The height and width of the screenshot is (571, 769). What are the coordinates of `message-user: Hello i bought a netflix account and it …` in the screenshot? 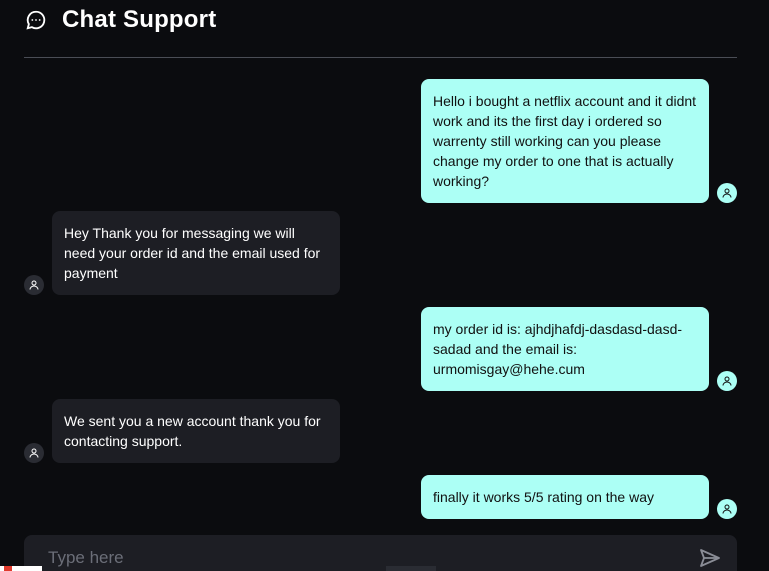 It's located at (565, 141).